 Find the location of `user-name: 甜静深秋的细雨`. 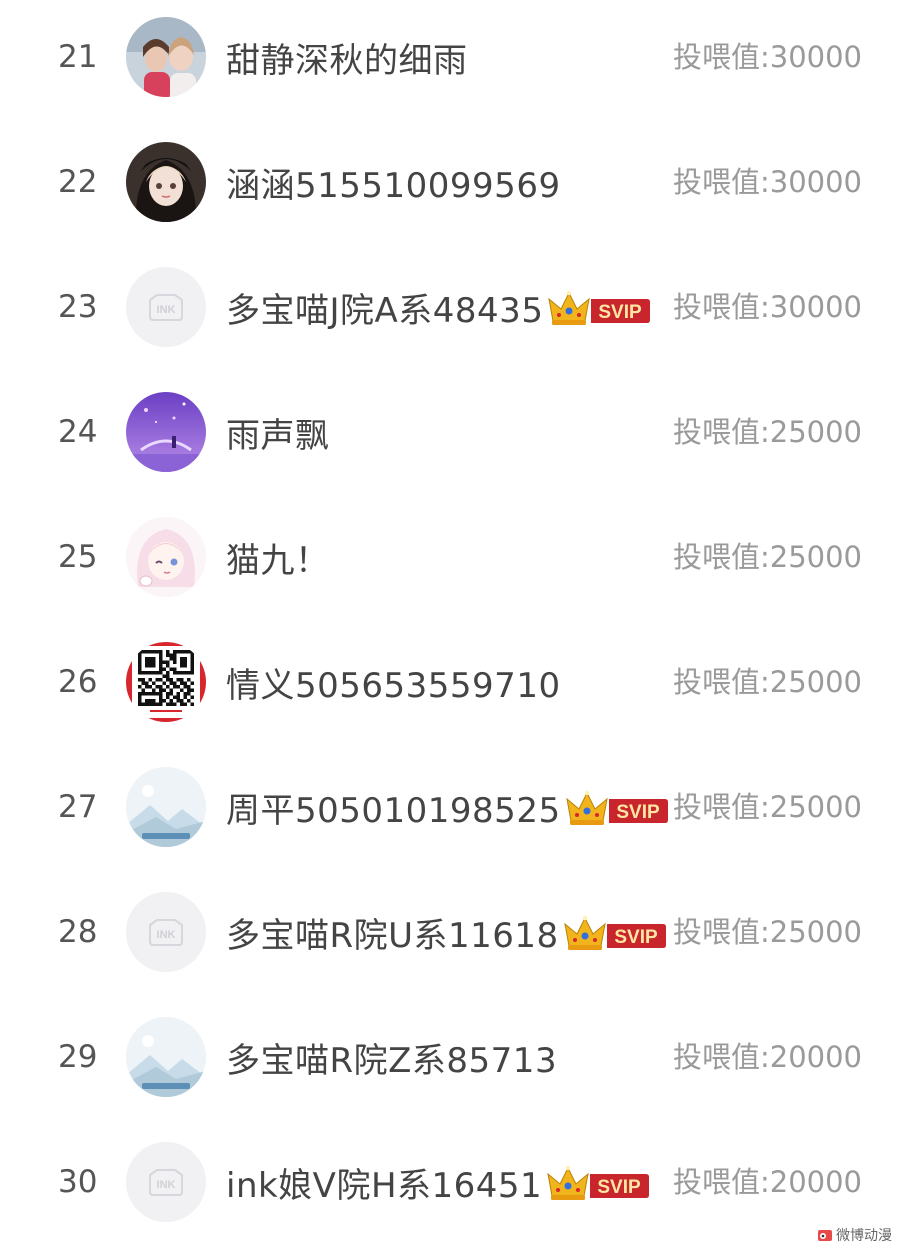

user-name: 甜静深秋的细雨 is located at coordinates (347, 57).